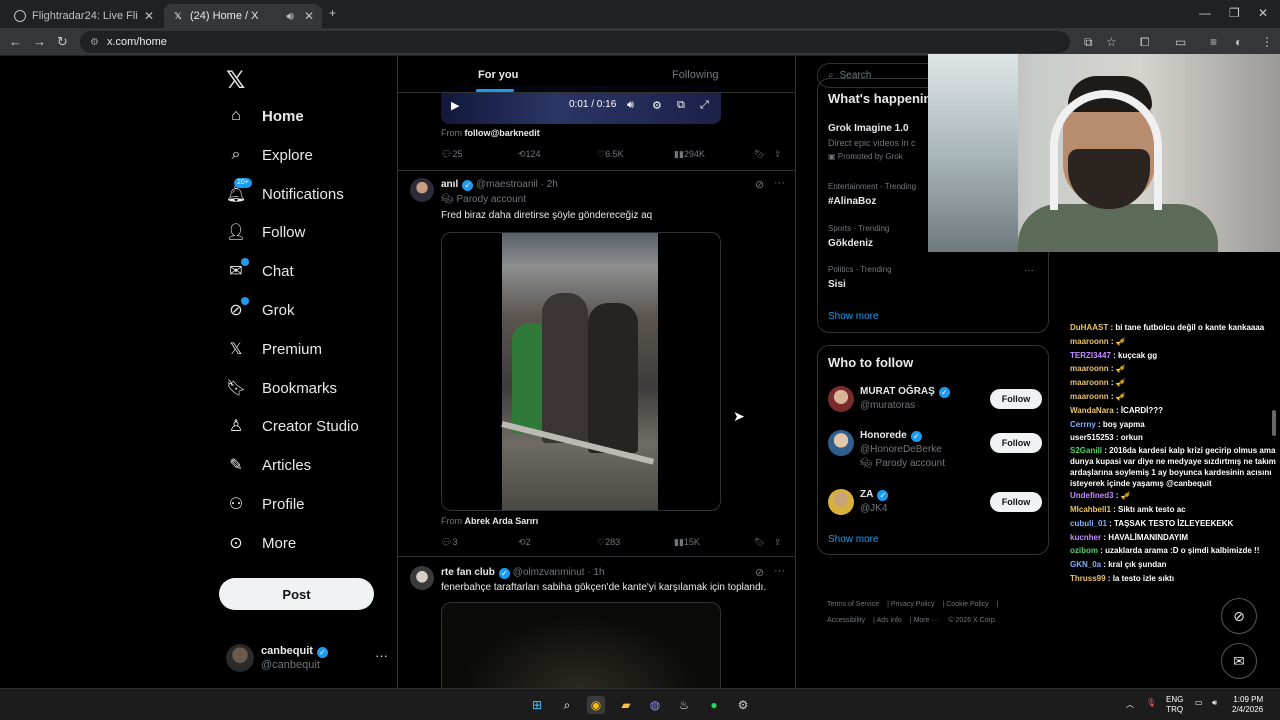  Describe the element at coordinates (581, 645) in the screenshot. I see `tweet-image` at that location.